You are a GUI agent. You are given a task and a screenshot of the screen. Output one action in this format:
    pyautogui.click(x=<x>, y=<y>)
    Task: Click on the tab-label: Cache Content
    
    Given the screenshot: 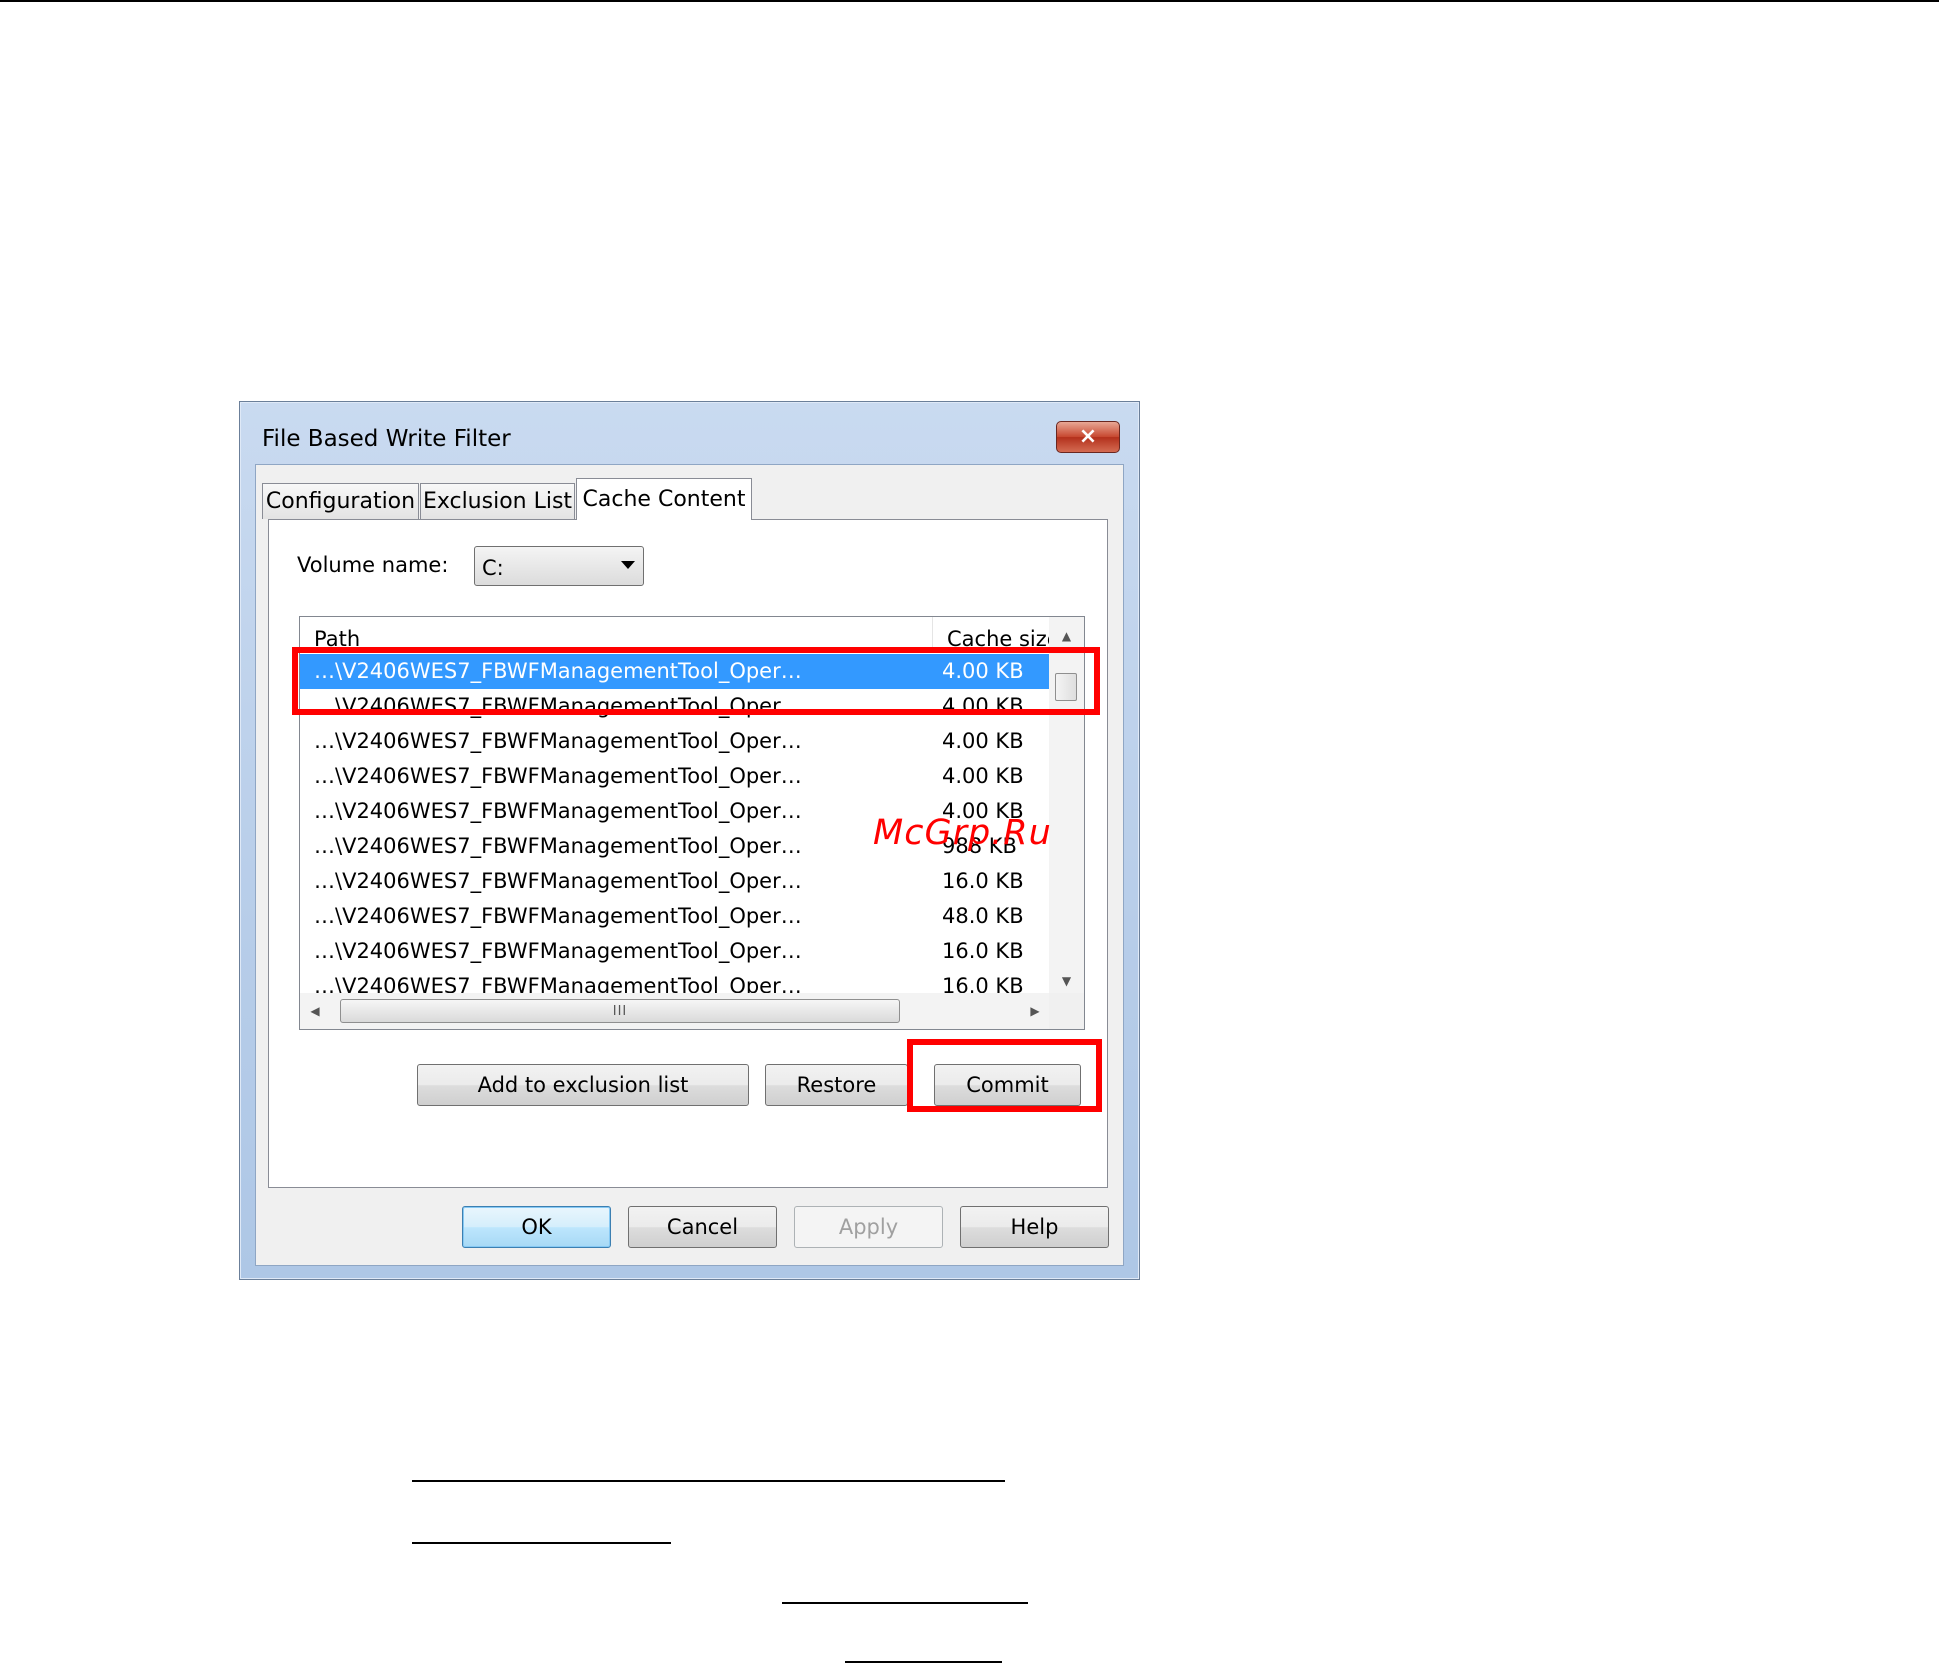 What is the action you would take?
    pyautogui.click(x=664, y=499)
    